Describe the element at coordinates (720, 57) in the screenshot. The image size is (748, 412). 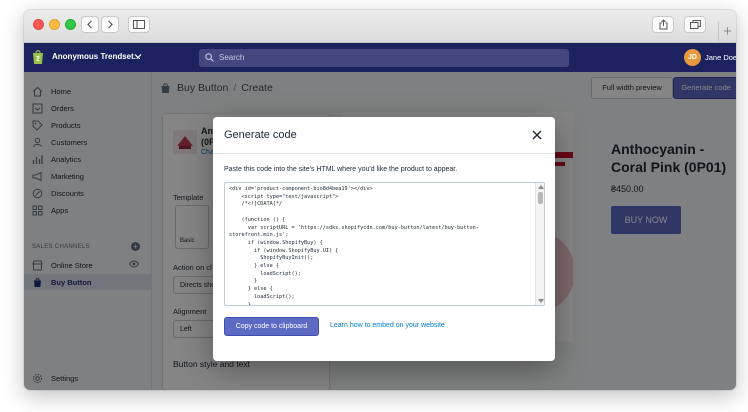
I see `user-name: Jane Doe` at that location.